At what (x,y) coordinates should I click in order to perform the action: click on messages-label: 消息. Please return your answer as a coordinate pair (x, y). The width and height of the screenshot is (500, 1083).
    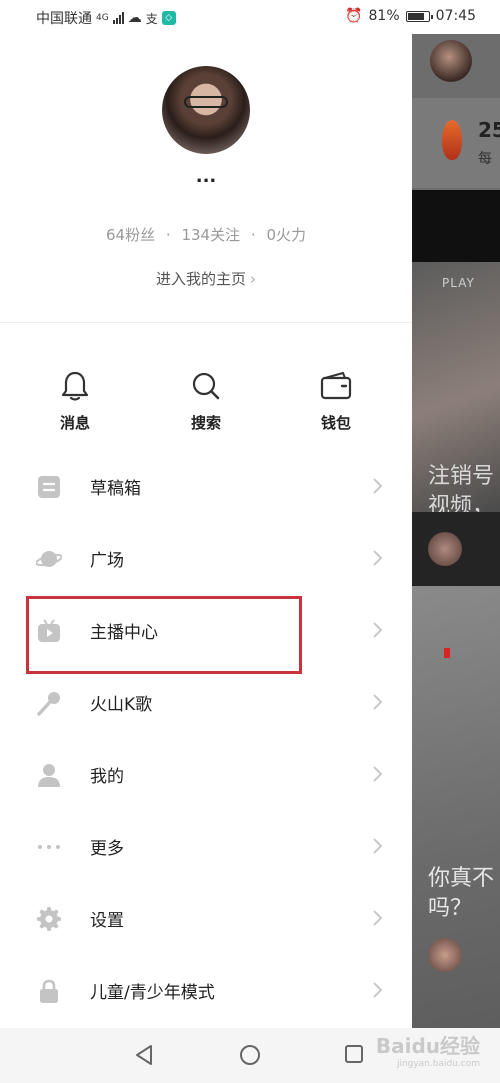
    Looking at the image, I should click on (74, 423).